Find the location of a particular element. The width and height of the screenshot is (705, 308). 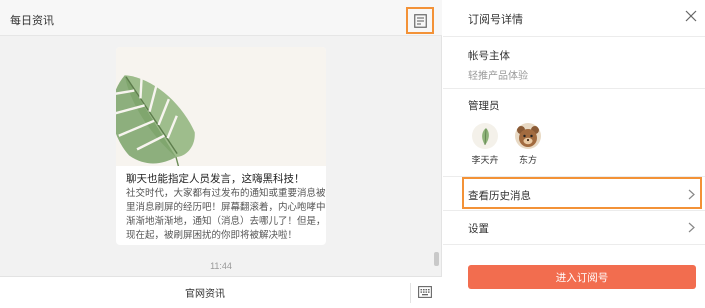

chat-footer: 官网资讯 is located at coordinates (221, 292).